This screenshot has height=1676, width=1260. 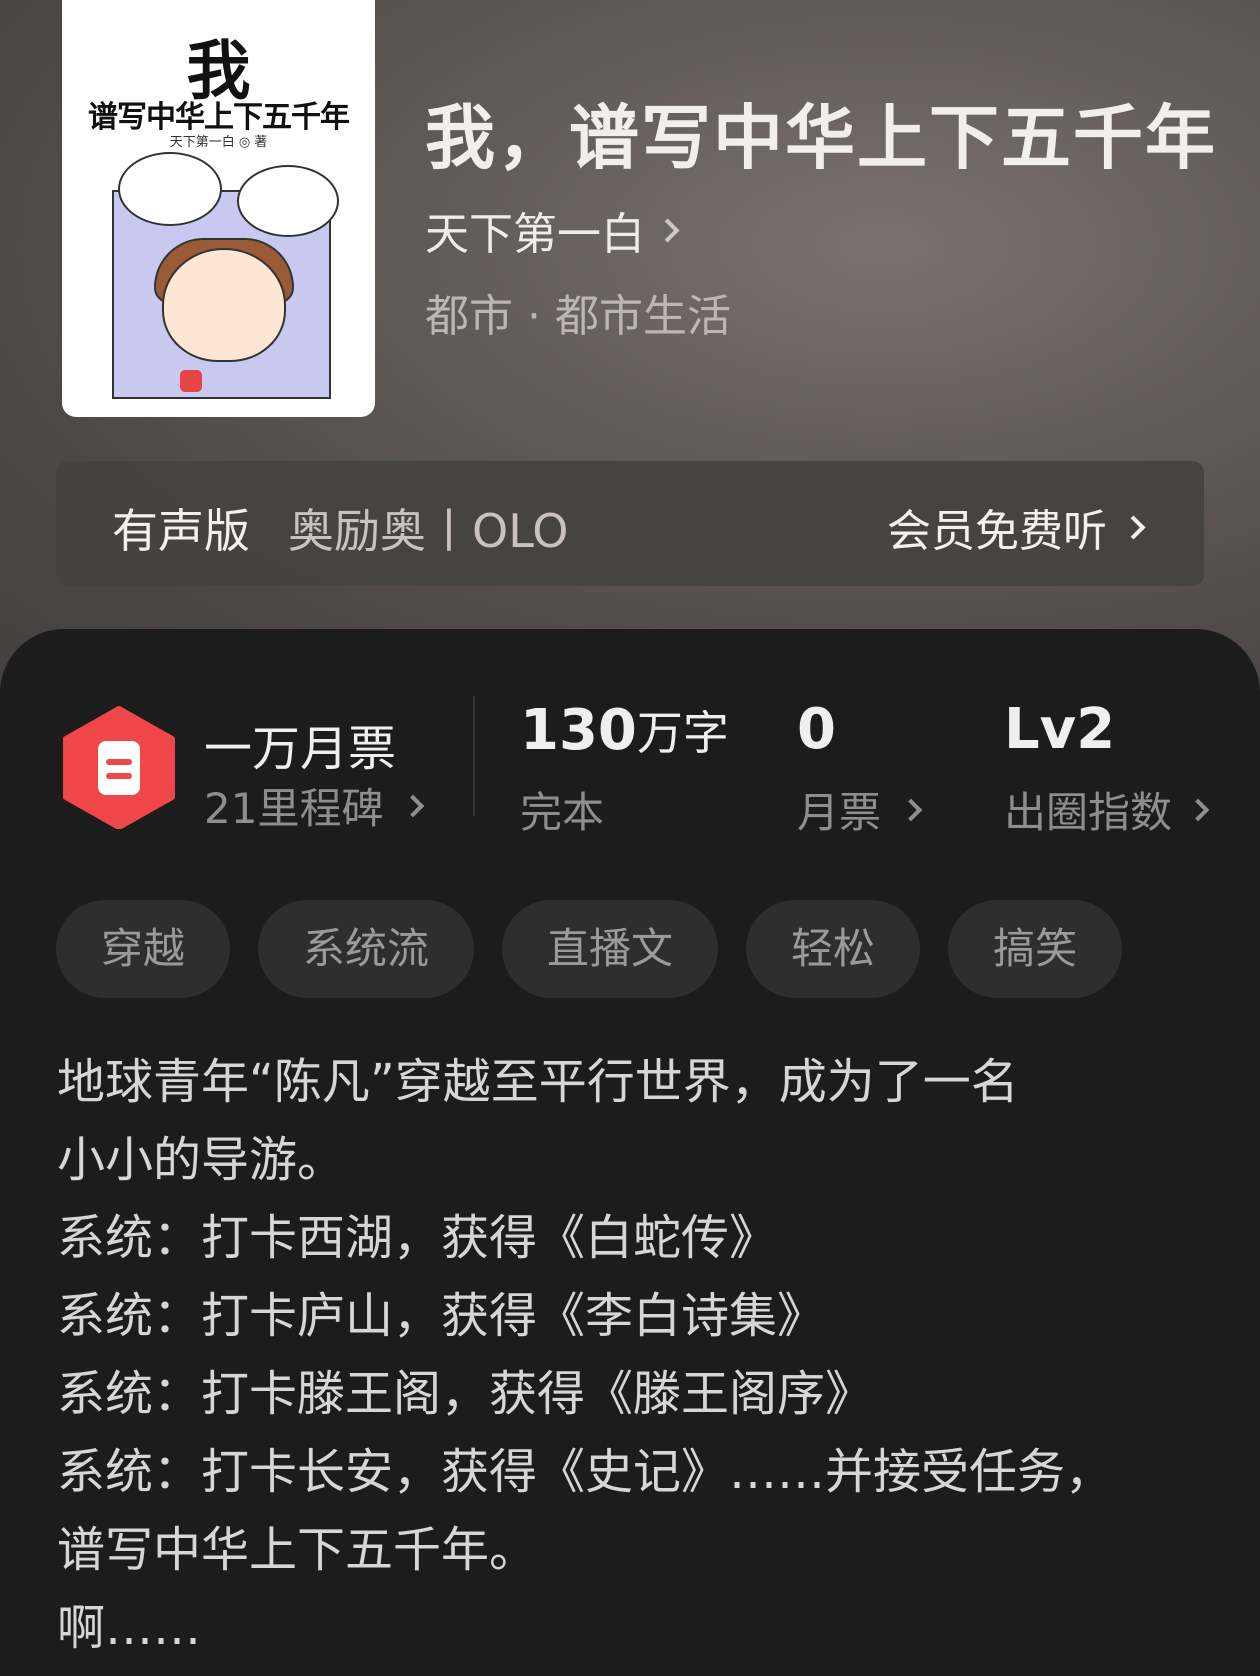 What do you see at coordinates (219, 117) in the screenshot?
I see `cover-title-small: 谱写中华上下五千年` at bounding box center [219, 117].